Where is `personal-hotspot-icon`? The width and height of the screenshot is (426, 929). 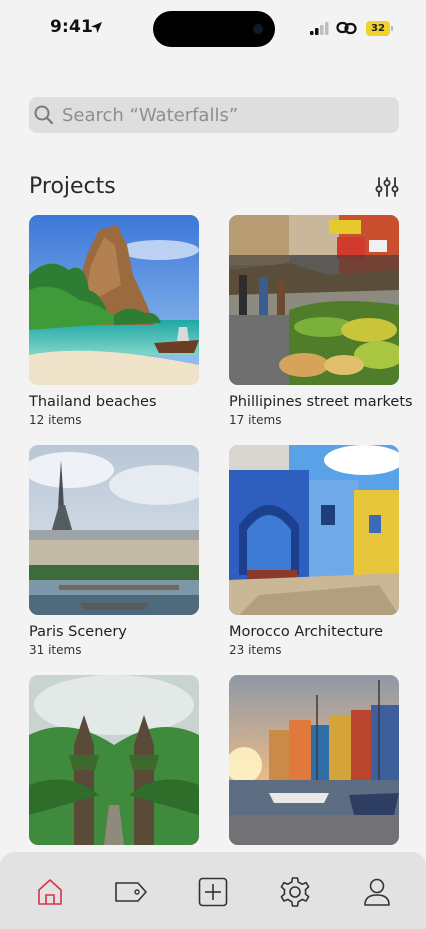
personal-hotspot-icon is located at coordinates (346, 28).